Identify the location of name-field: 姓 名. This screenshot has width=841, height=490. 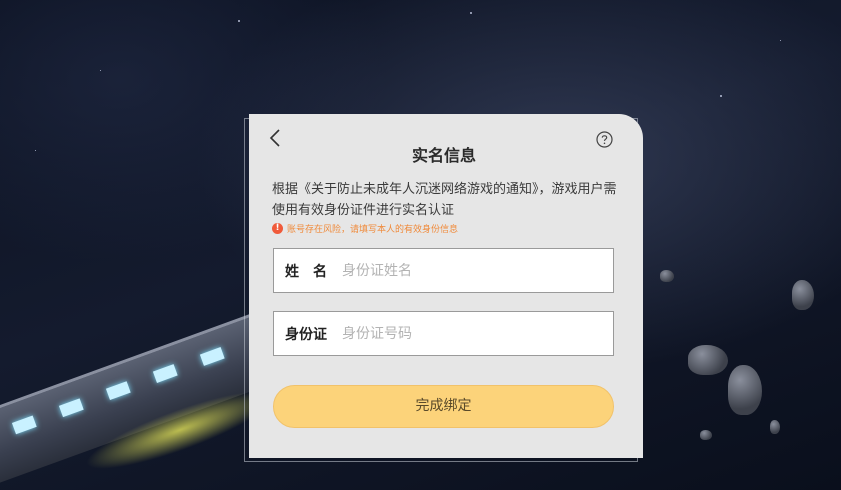
(443, 270).